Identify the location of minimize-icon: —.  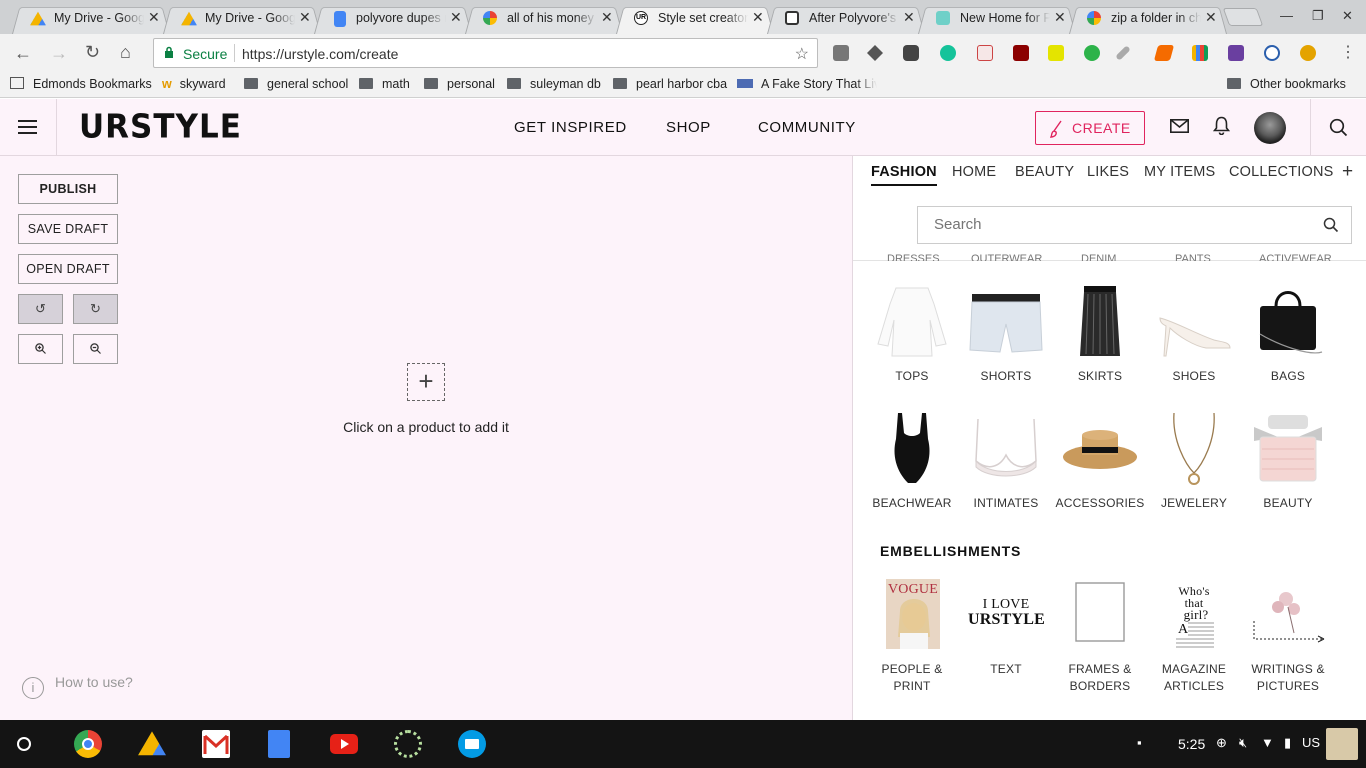
(1286, 15).